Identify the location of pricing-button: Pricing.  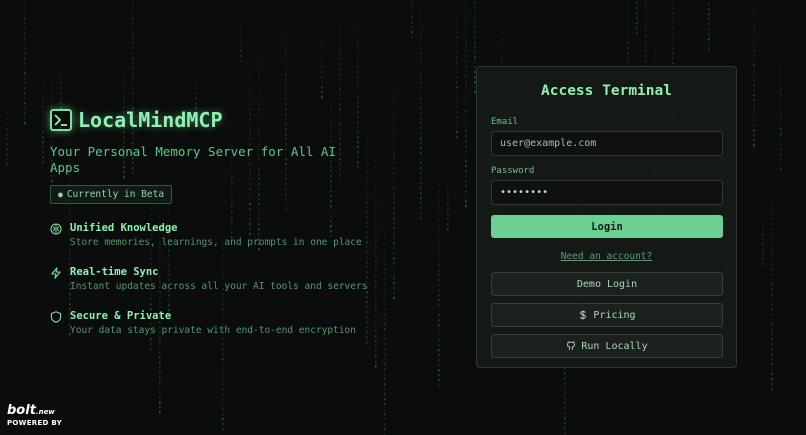
(607, 315).